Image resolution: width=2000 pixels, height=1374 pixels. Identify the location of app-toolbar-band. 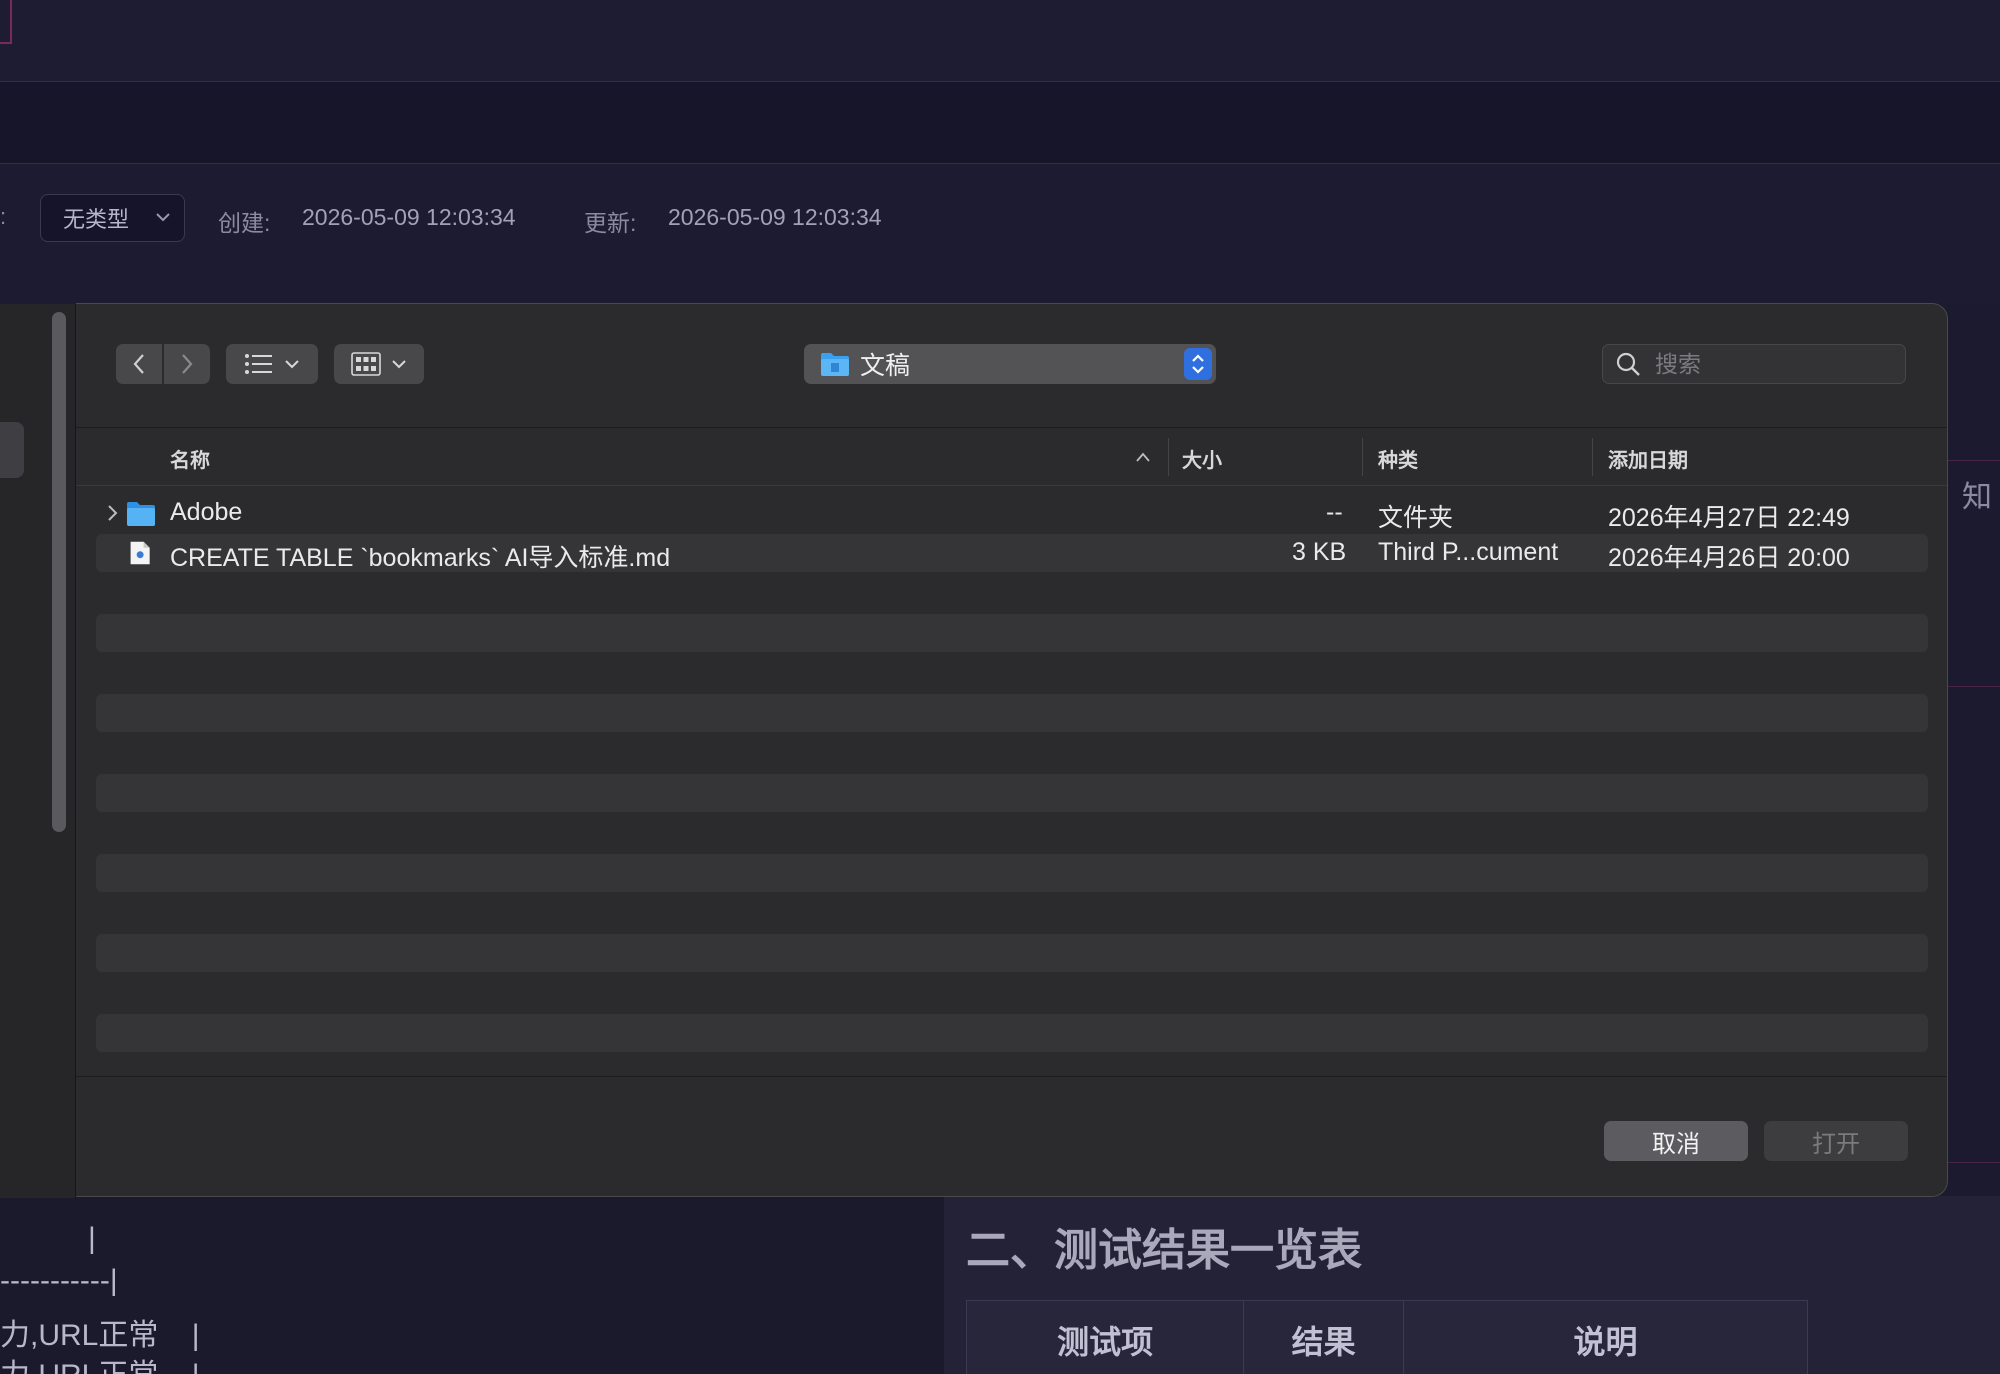
(1000, 123).